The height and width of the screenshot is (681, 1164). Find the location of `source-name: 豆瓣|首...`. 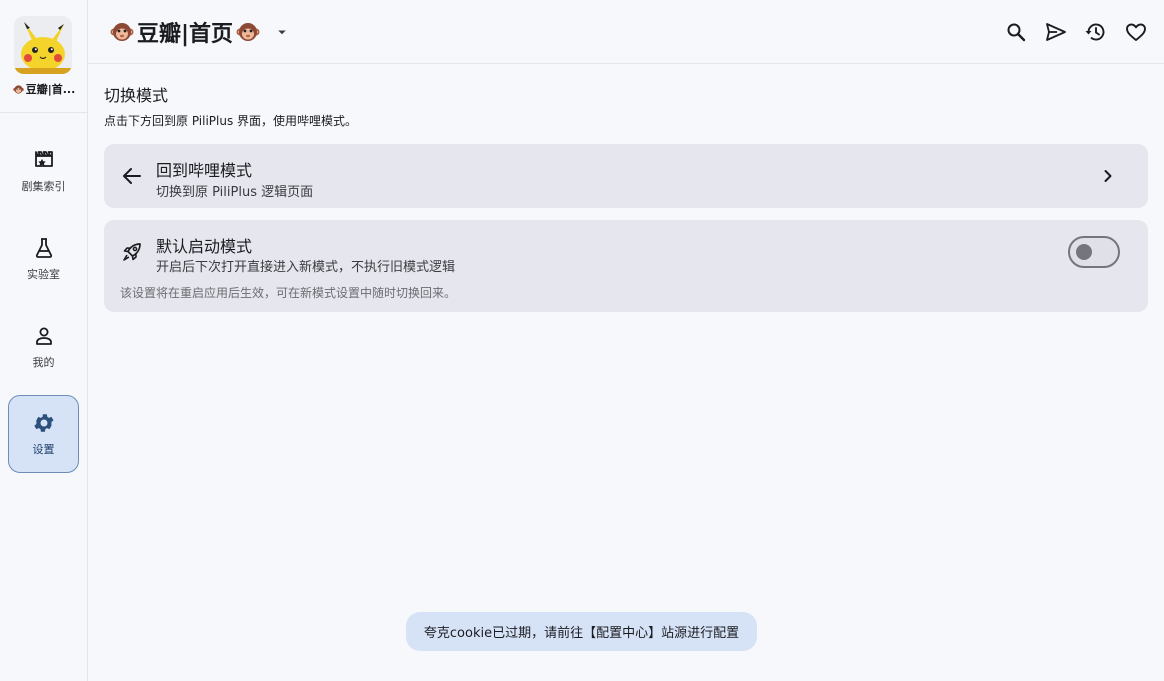

source-name: 豆瓣|首... is located at coordinates (44, 89).